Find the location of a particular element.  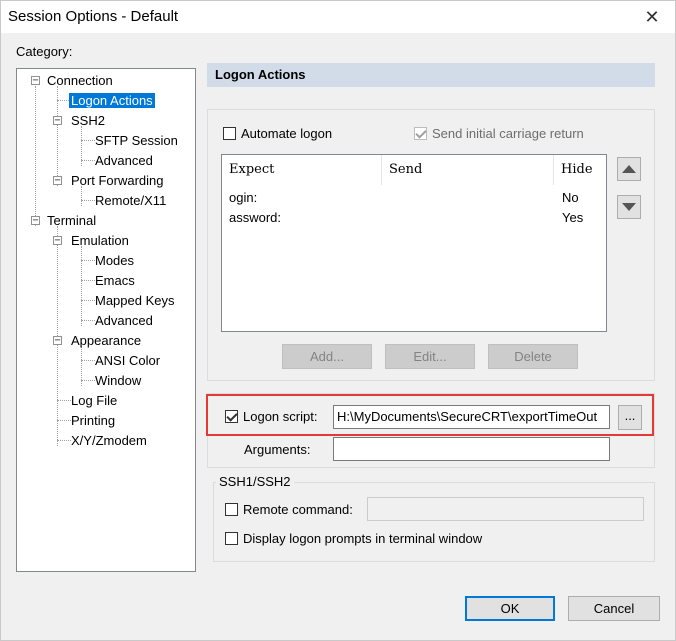

arguments-input is located at coordinates (471, 449).